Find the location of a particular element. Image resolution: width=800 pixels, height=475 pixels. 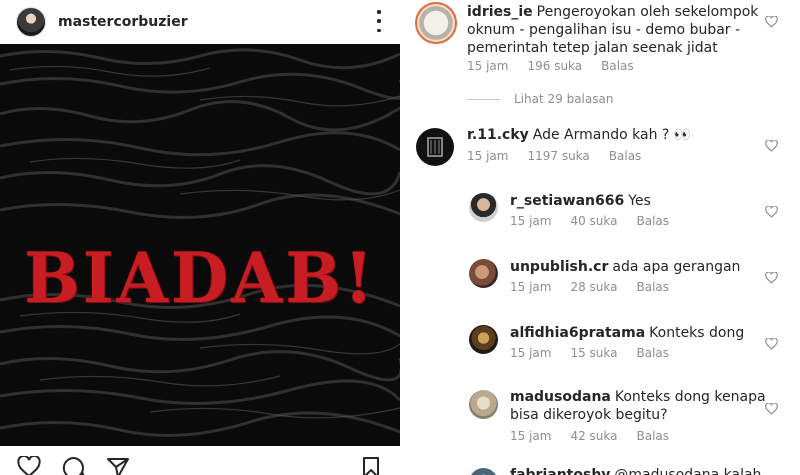

bookmark-icon is located at coordinates (371, 465).